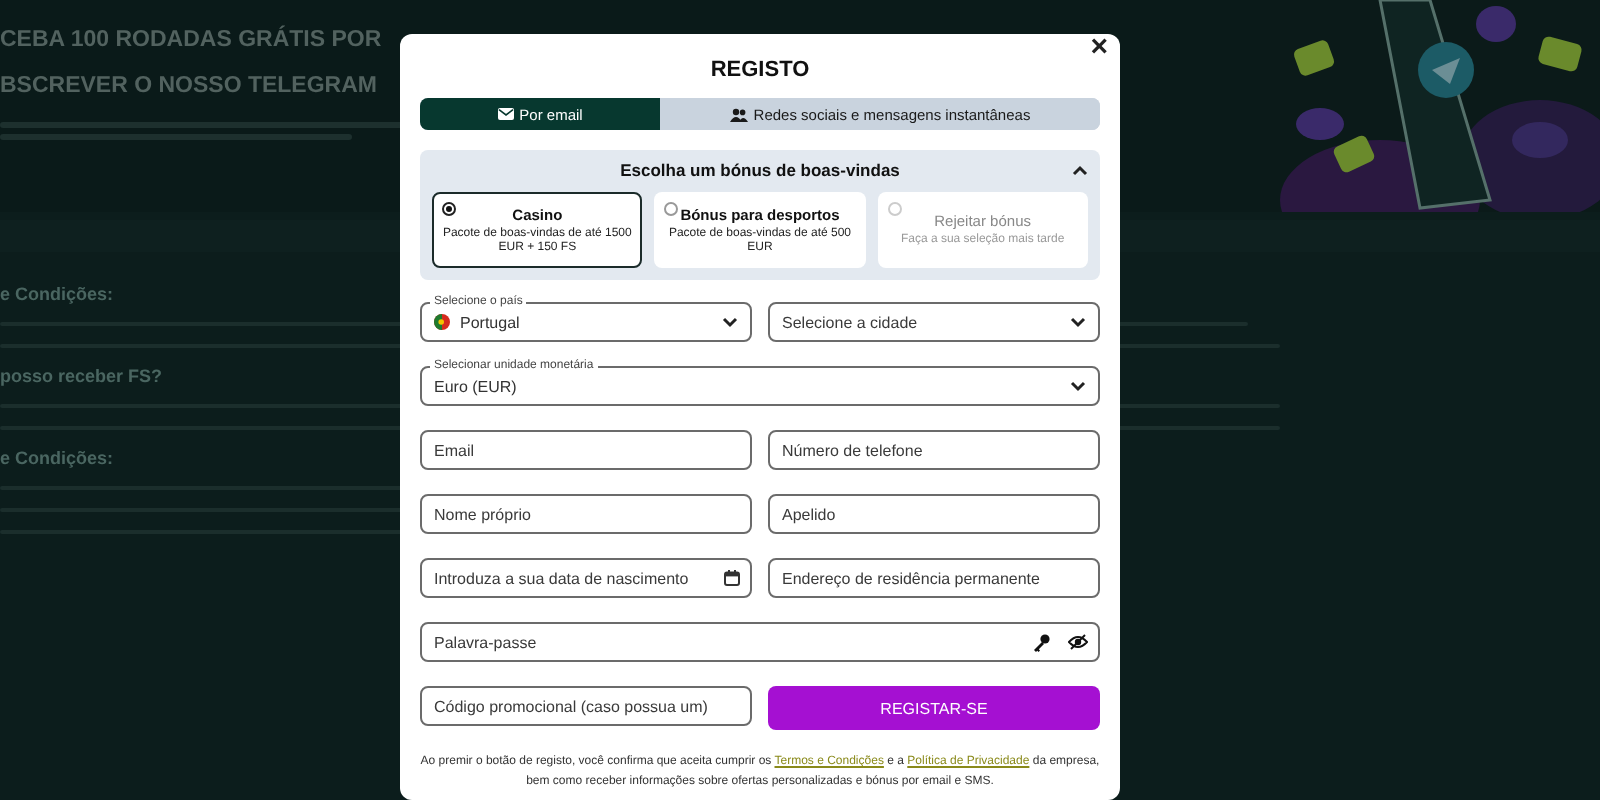 The width and height of the screenshot is (1600, 800). I want to click on headline: CEBA 100 RODADAS GRÁTIS POR, so click(191, 39).